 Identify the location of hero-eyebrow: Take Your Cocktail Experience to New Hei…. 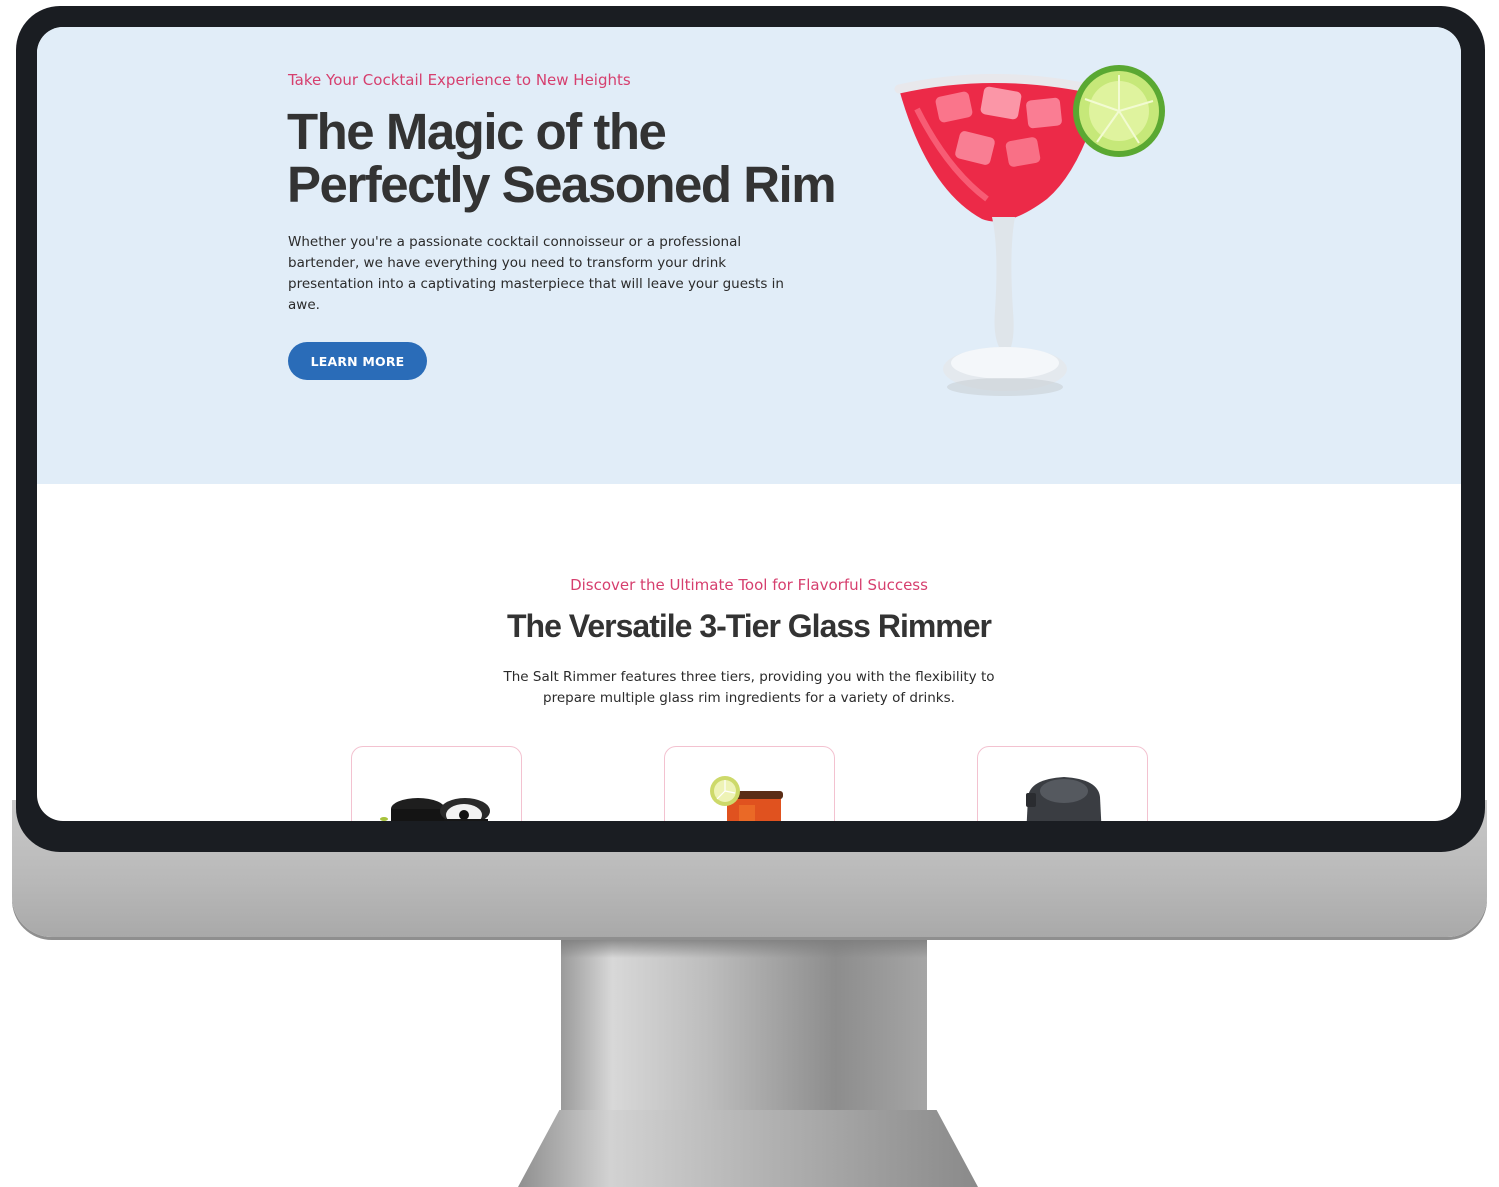
(459, 80).